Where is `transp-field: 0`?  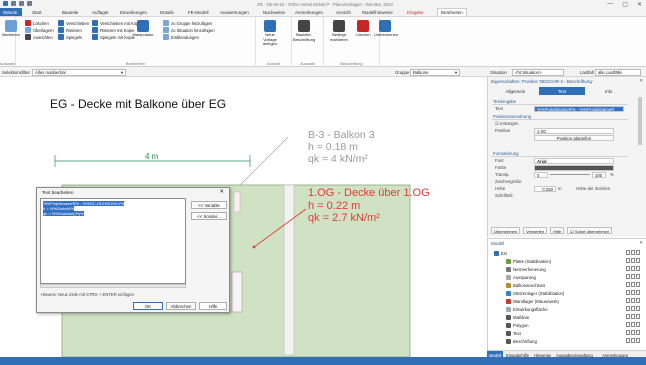 transp-field: 0 is located at coordinates (541, 174).